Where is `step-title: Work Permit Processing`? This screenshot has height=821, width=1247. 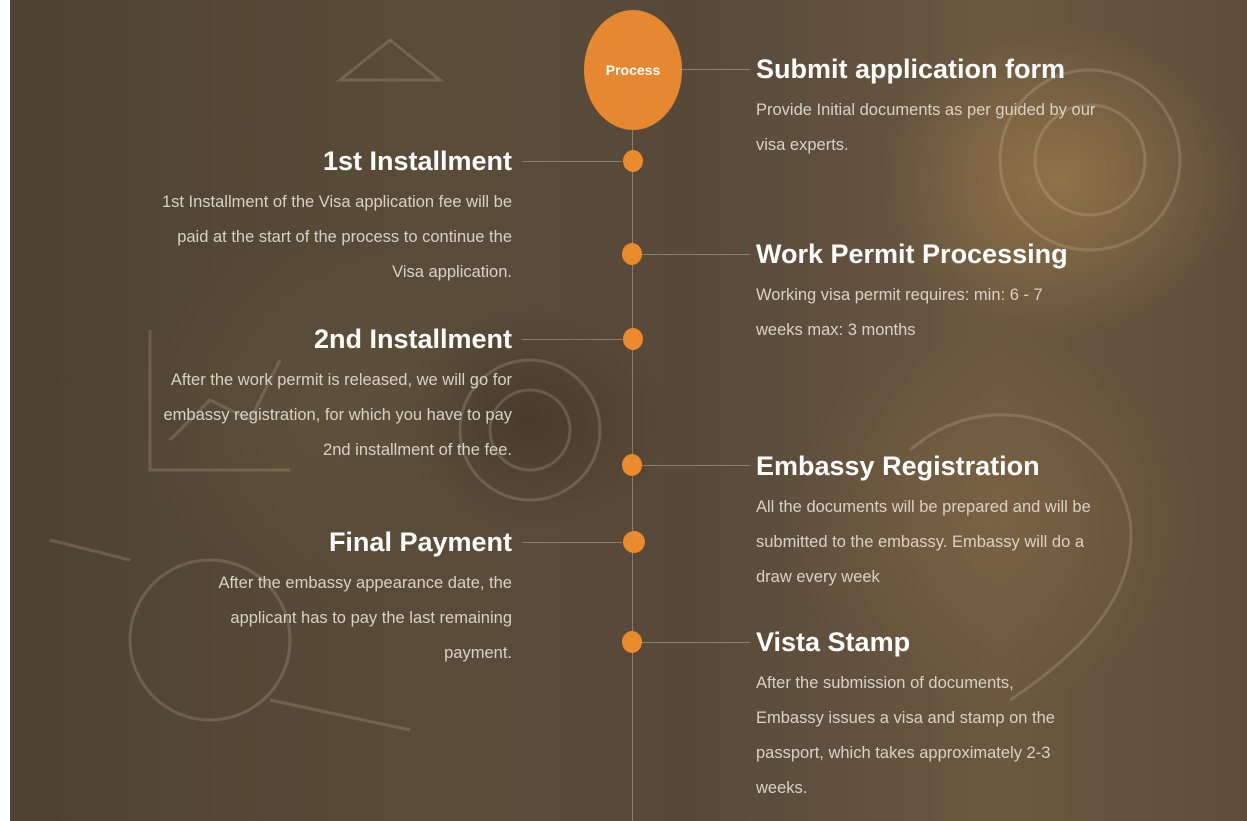 step-title: Work Permit Processing is located at coordinates (912, 254).